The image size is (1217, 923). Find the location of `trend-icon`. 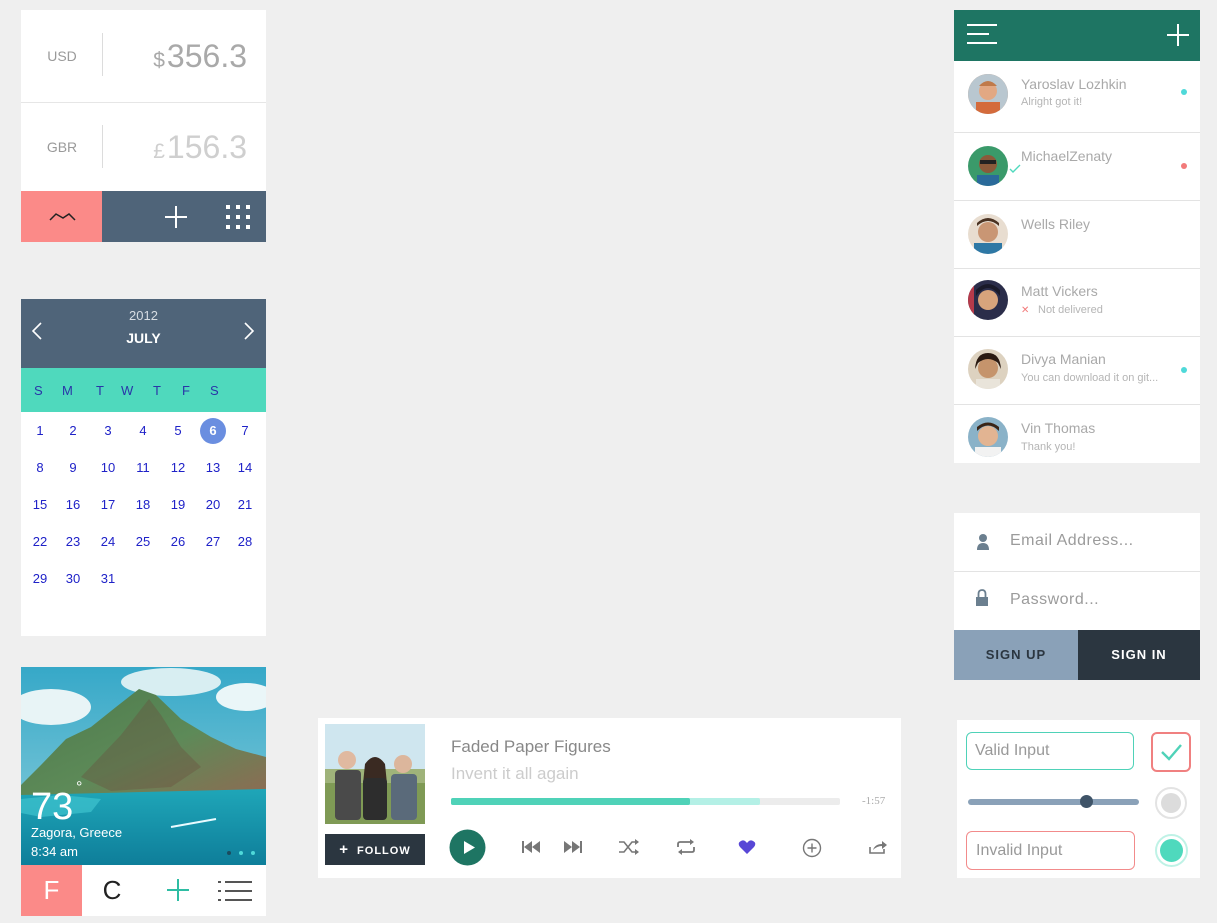

trend-icon is located at coordinates (62, 217).